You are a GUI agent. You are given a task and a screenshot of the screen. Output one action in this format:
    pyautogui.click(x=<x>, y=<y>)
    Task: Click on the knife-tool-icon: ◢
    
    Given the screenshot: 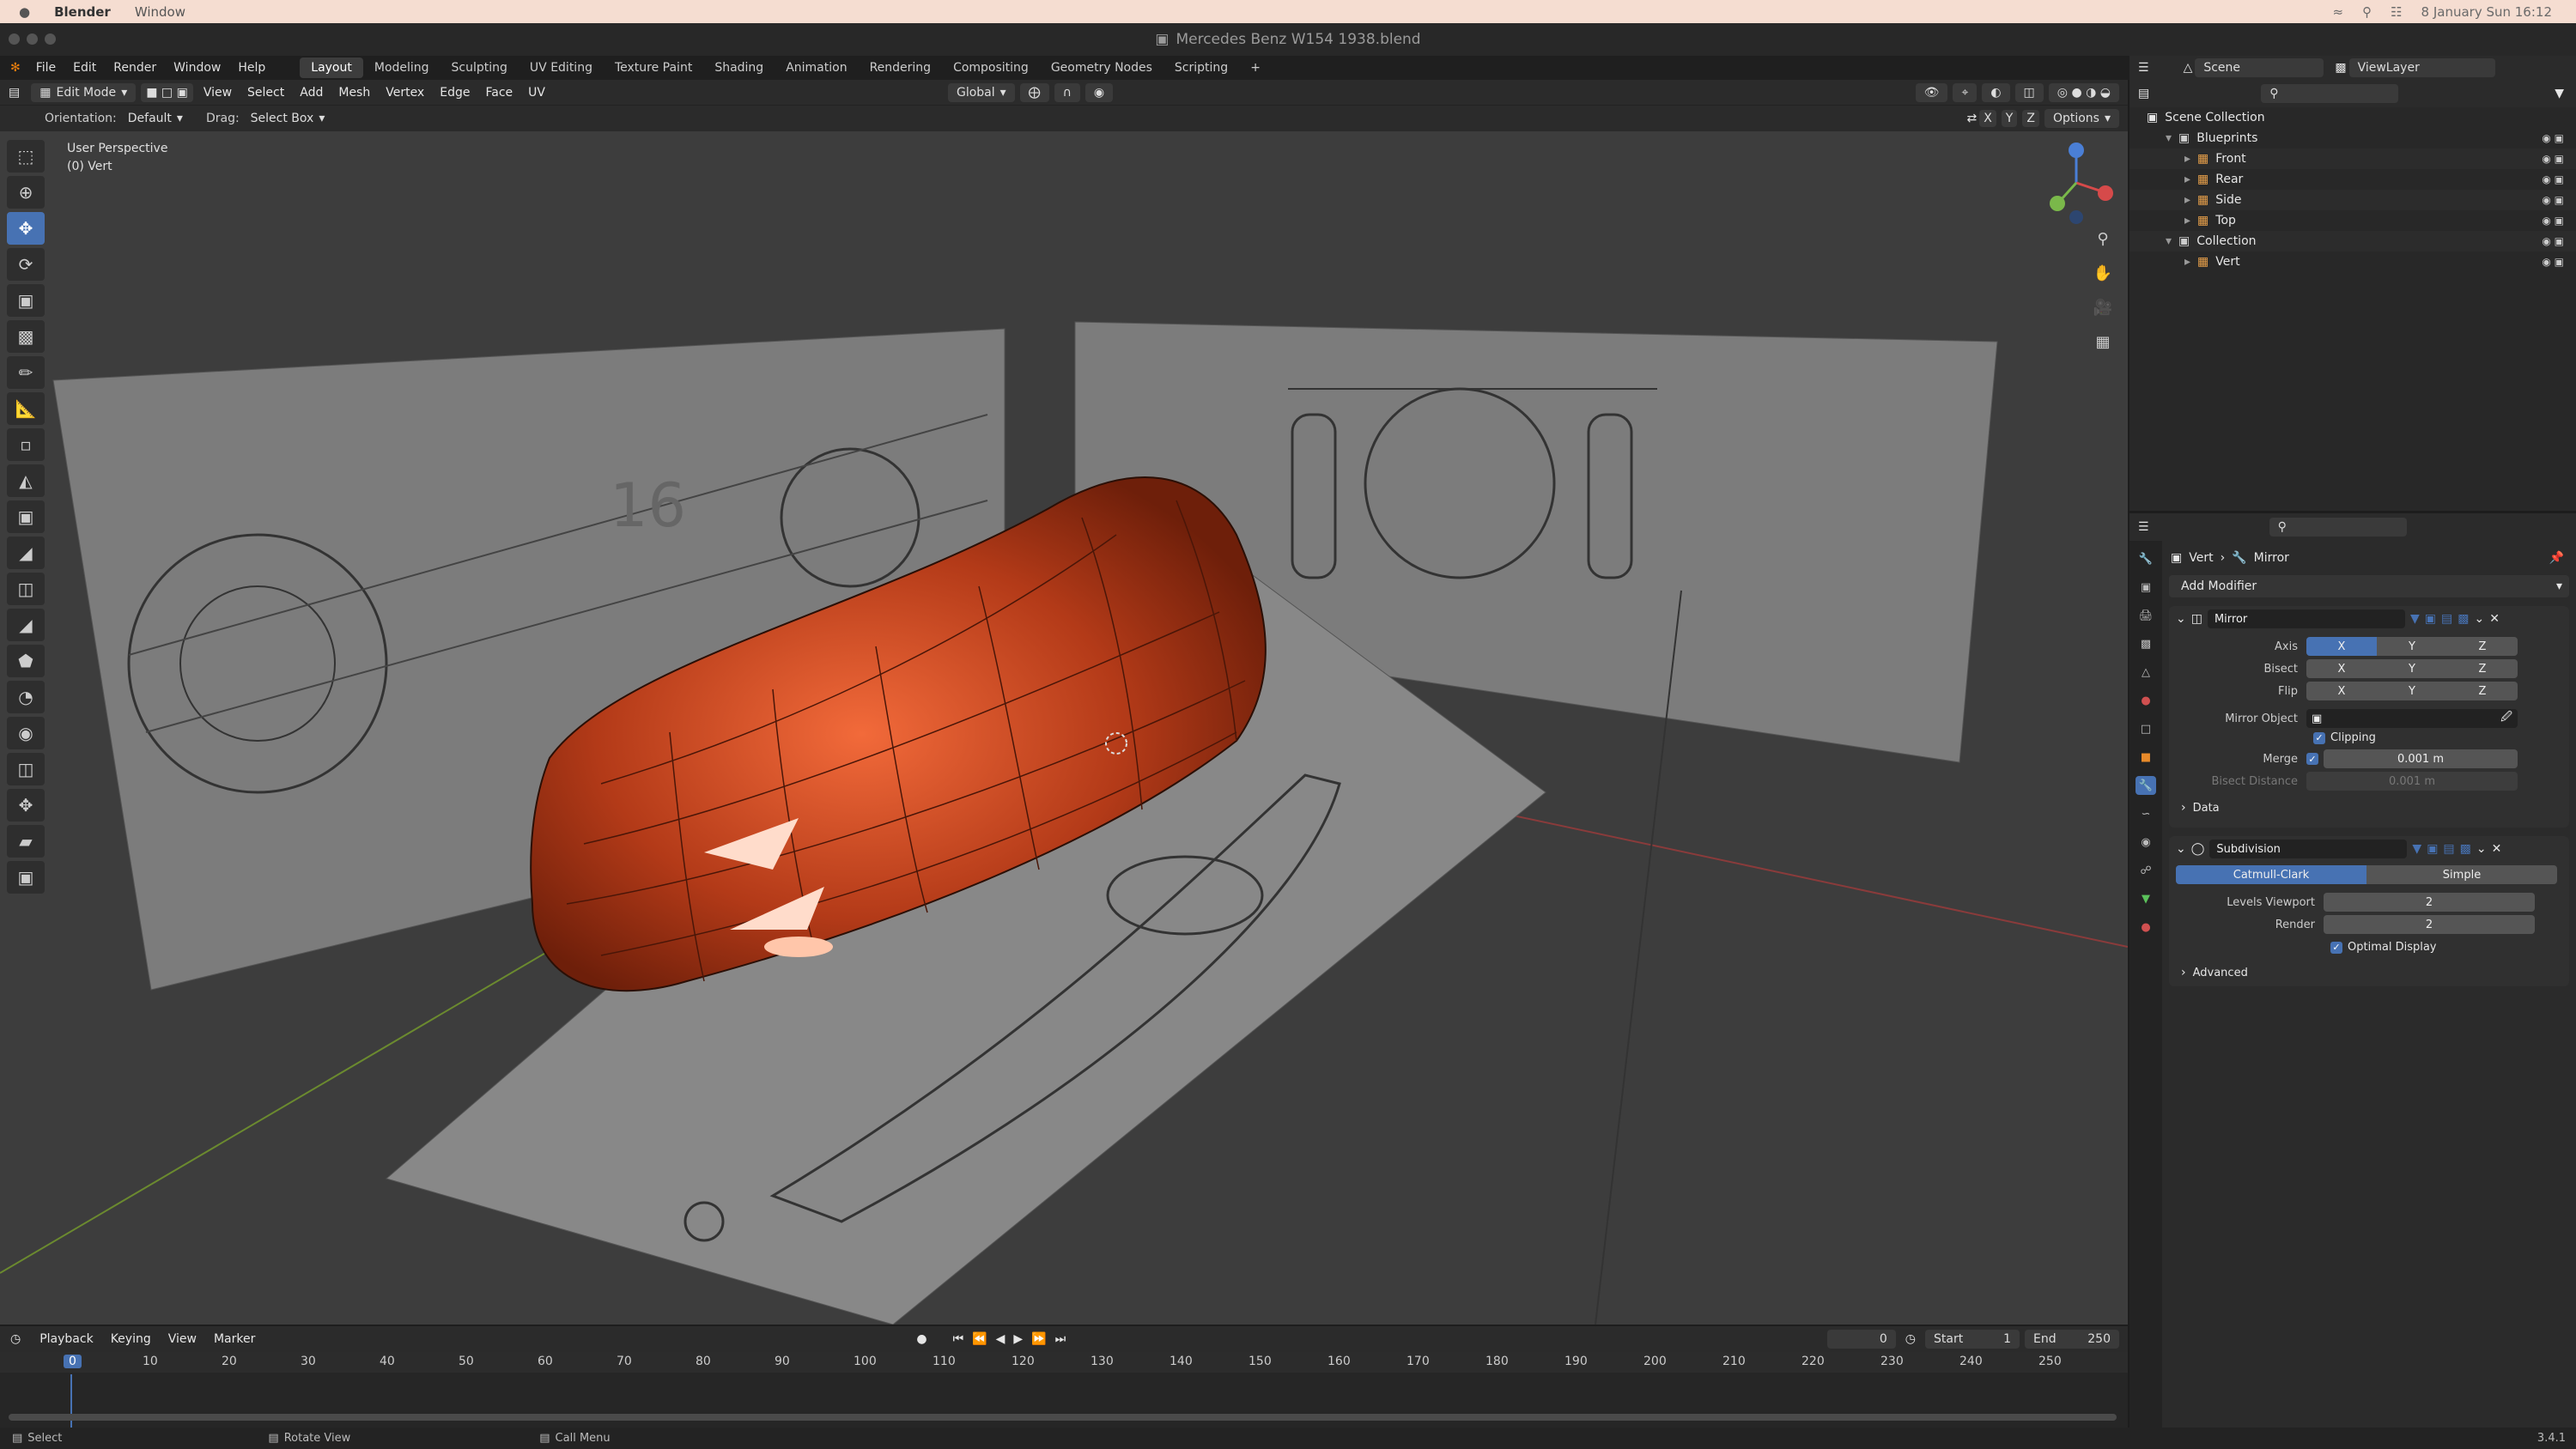 What is the action you would take?
    pyautogui.click(x=26, y=625)
    